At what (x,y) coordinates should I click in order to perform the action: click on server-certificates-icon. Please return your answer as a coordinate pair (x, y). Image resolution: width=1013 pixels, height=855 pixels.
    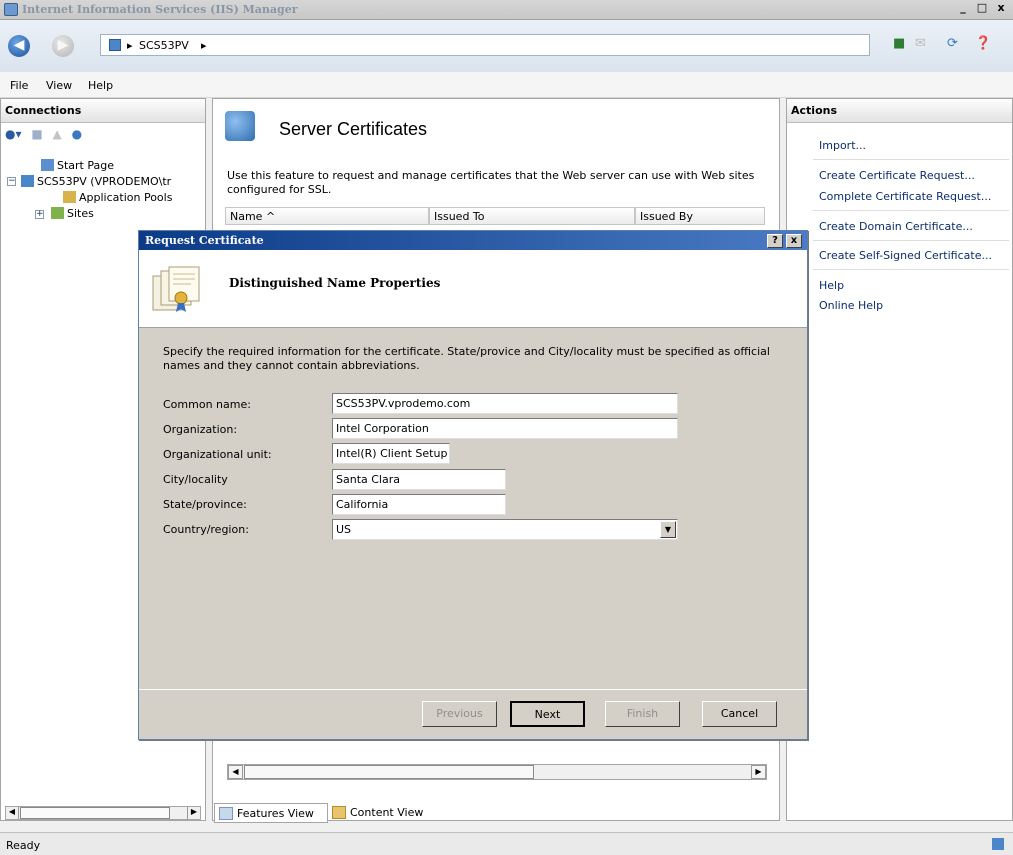
    Looking at the image, I should click on (240, 126).